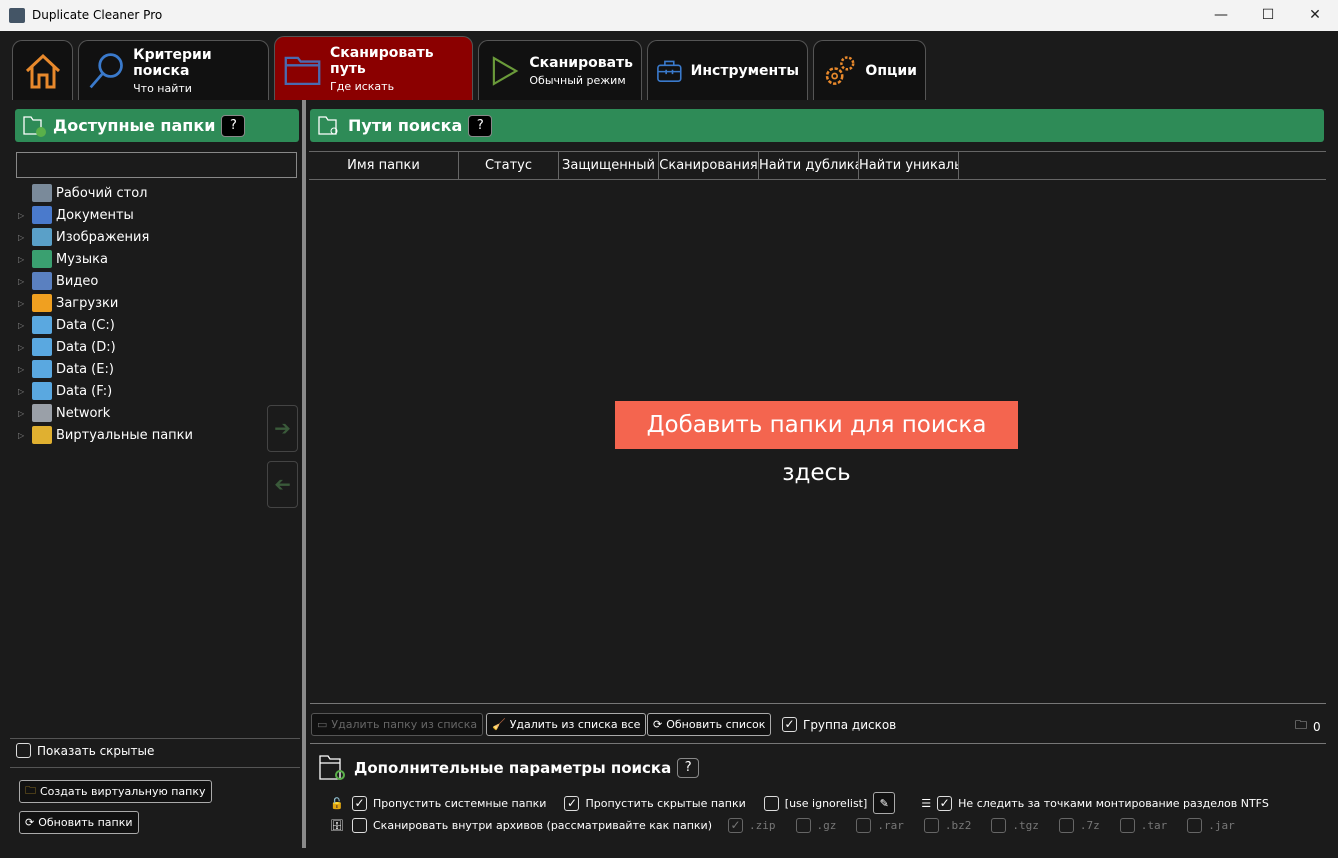  What do you see at coordinates (1301, 725) in the screenshot?
I see `folder-icon: 🗀` at bounding box center [1301, 725].